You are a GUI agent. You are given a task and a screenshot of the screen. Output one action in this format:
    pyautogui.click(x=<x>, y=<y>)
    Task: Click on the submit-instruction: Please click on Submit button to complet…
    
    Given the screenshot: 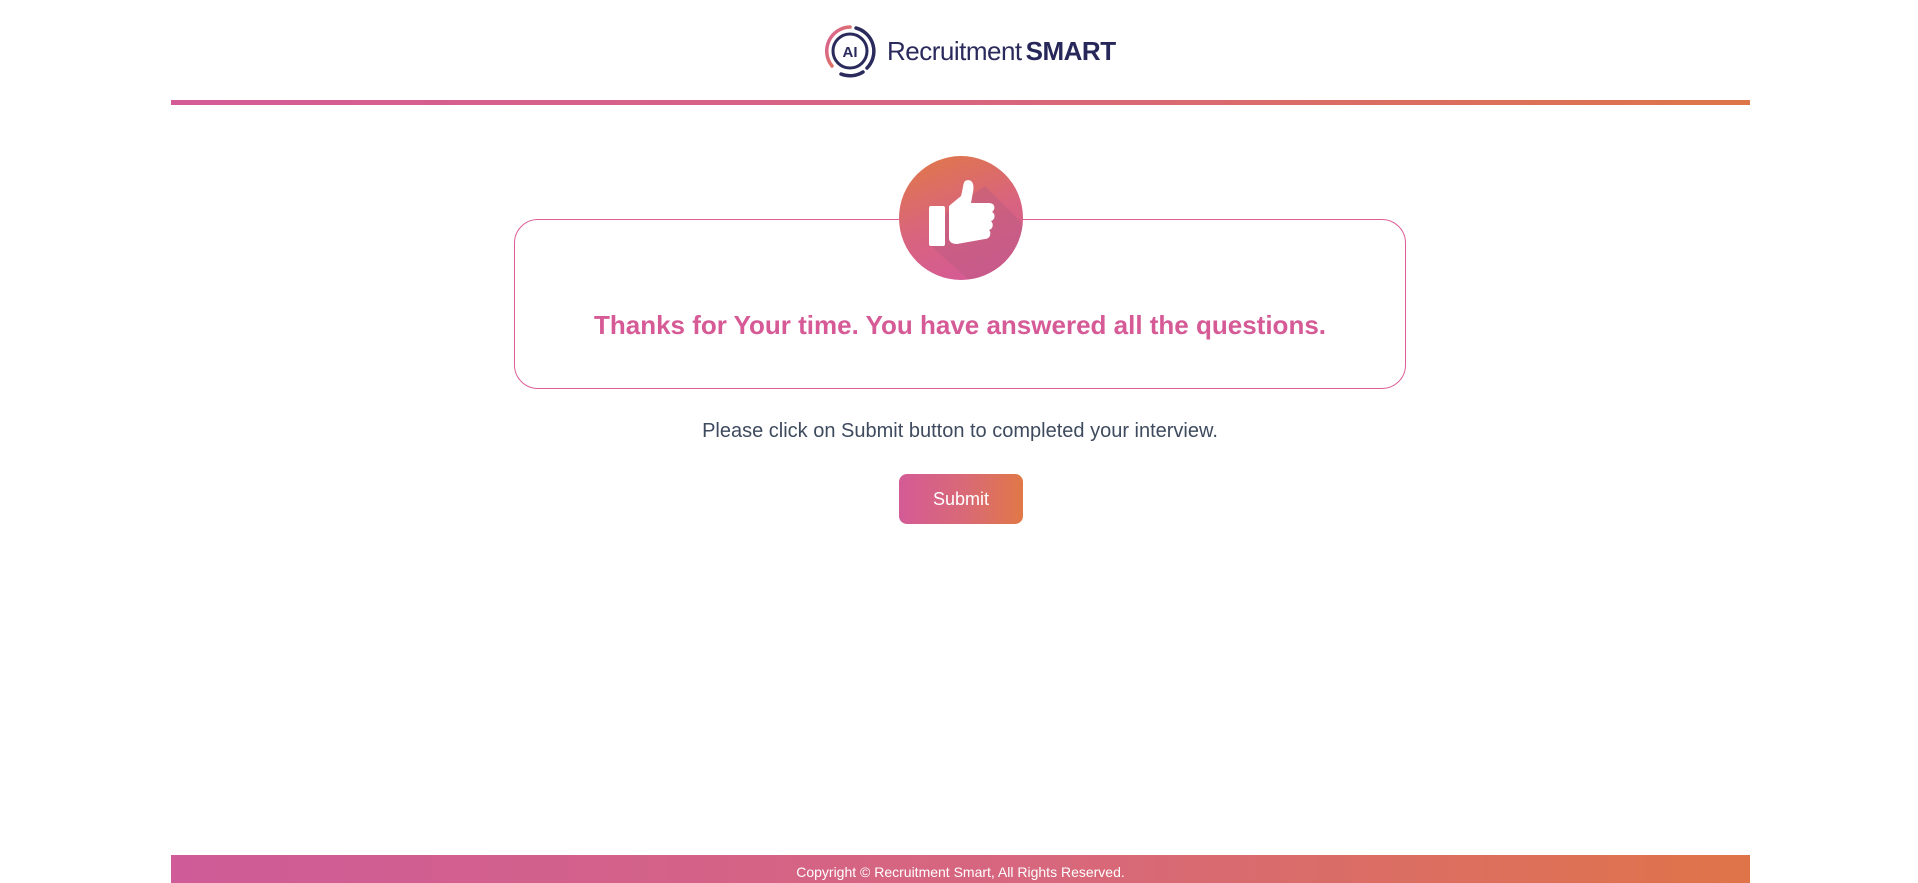 What is the action you would take?
    pyautogui.click(x=960, y=431)
    